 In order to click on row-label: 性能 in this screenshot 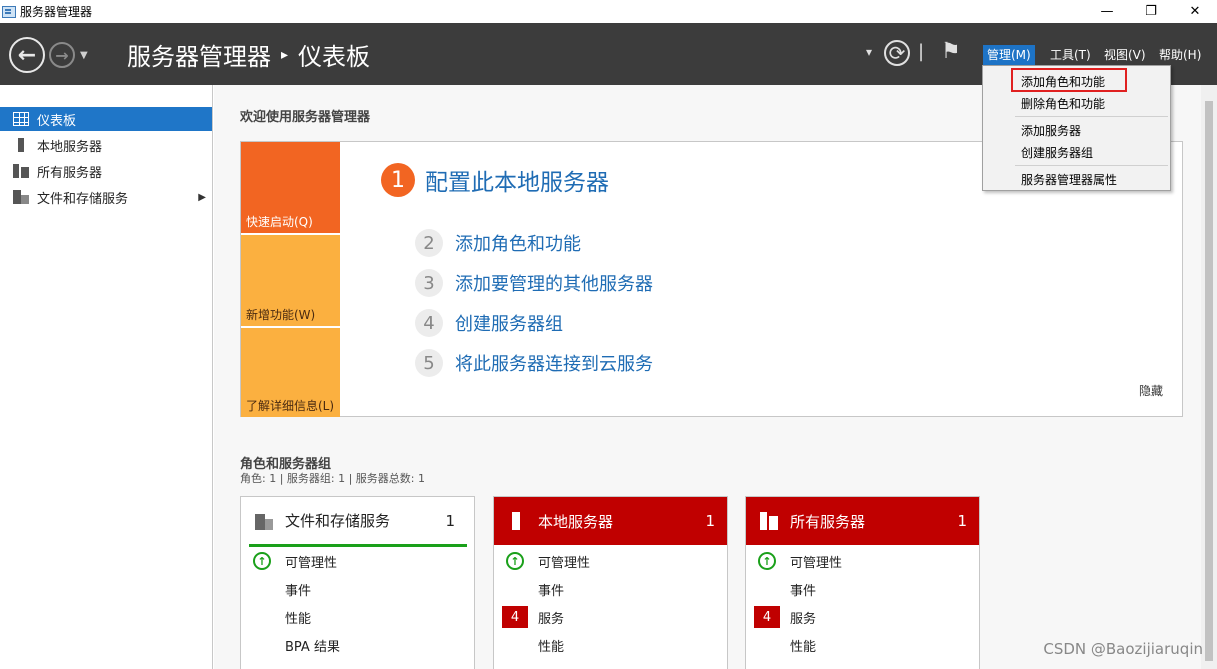, I will do `click(551, 647)`.